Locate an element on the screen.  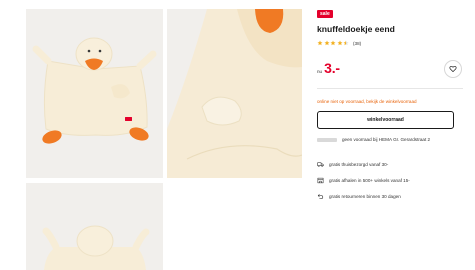
product-price: 3.- is located at coordinates (332, 68).